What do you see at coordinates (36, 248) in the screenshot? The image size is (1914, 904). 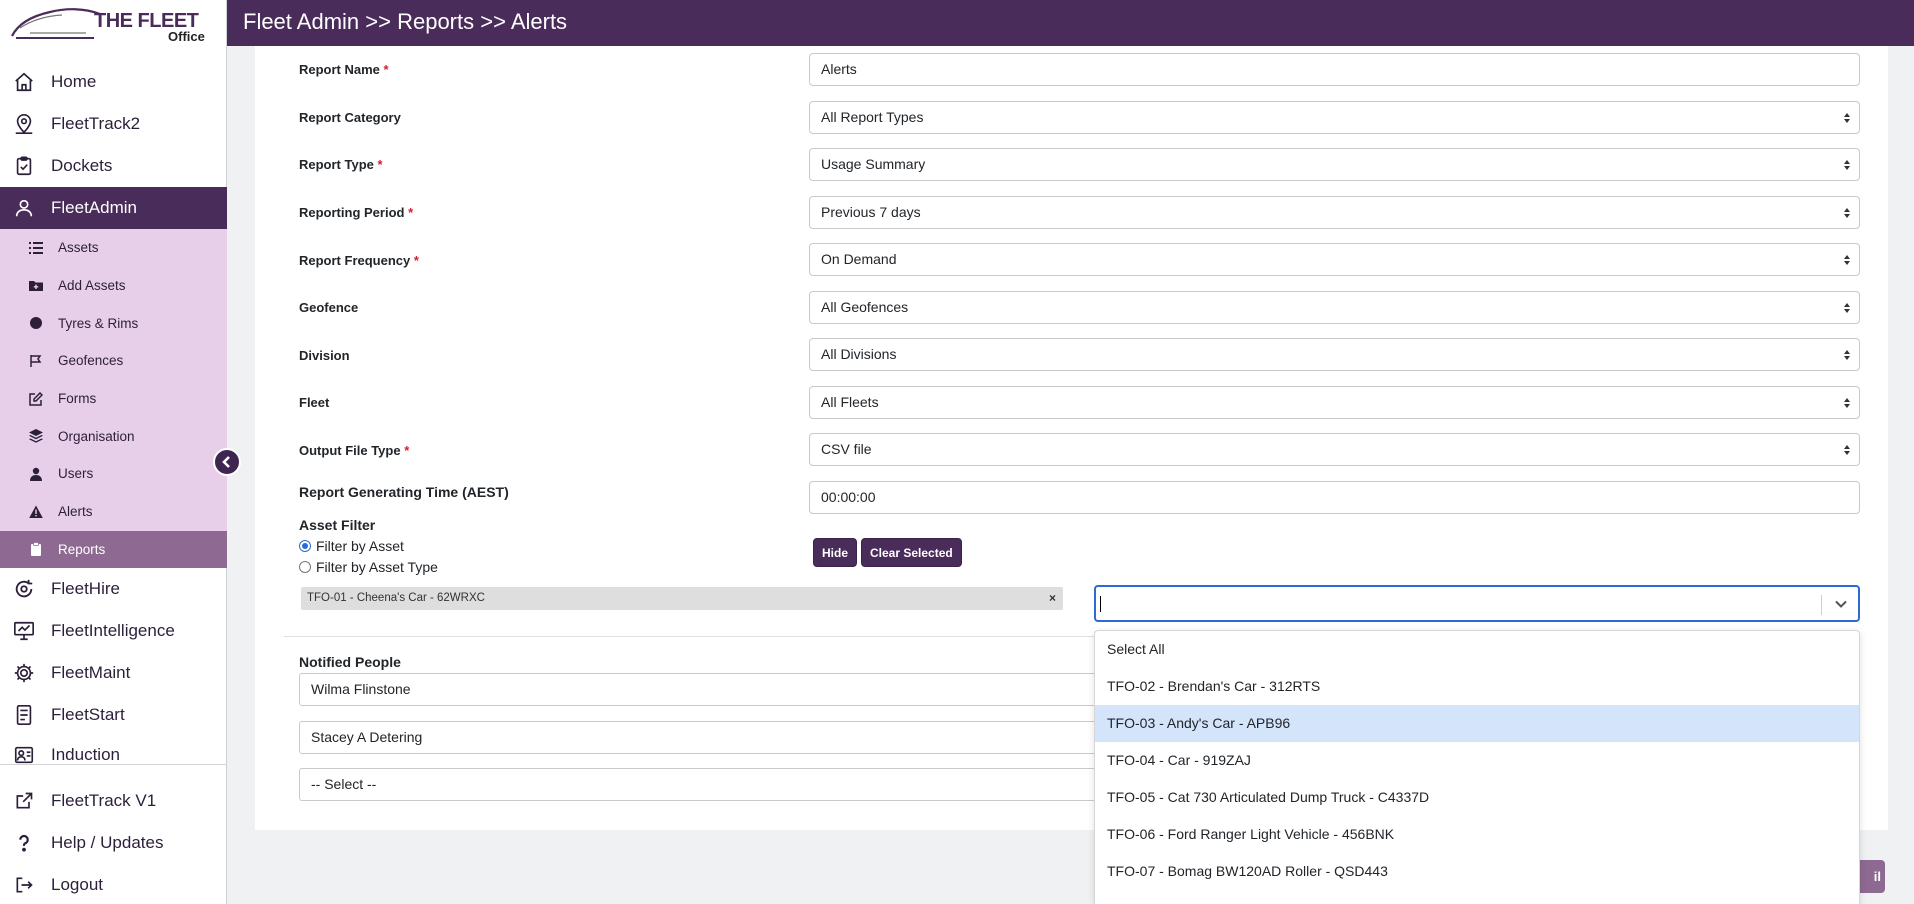 I see `list-icon` at bounding box center [36, 248].